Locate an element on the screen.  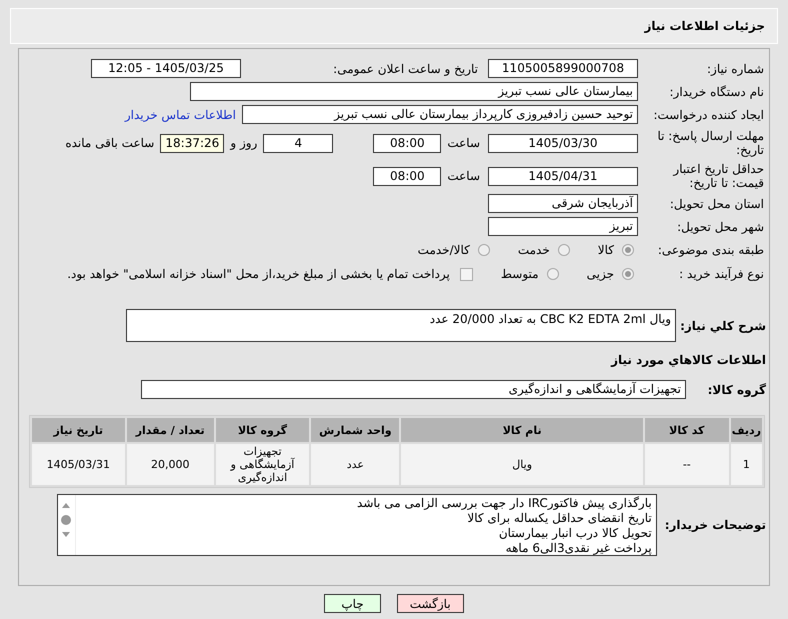
option-label: کالا/خدمت is located at coordinates (444, 249).